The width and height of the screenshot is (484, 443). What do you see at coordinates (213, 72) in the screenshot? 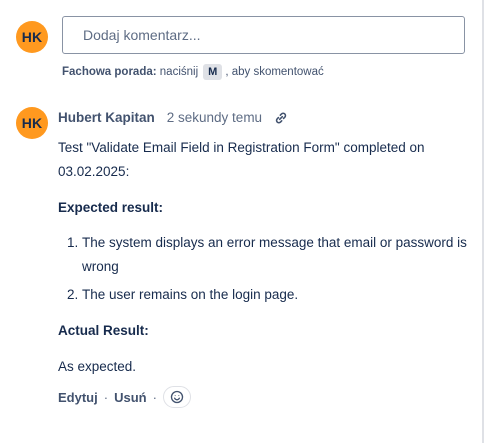
I see `shortcut-key: M` at bounding box center [213, 72].